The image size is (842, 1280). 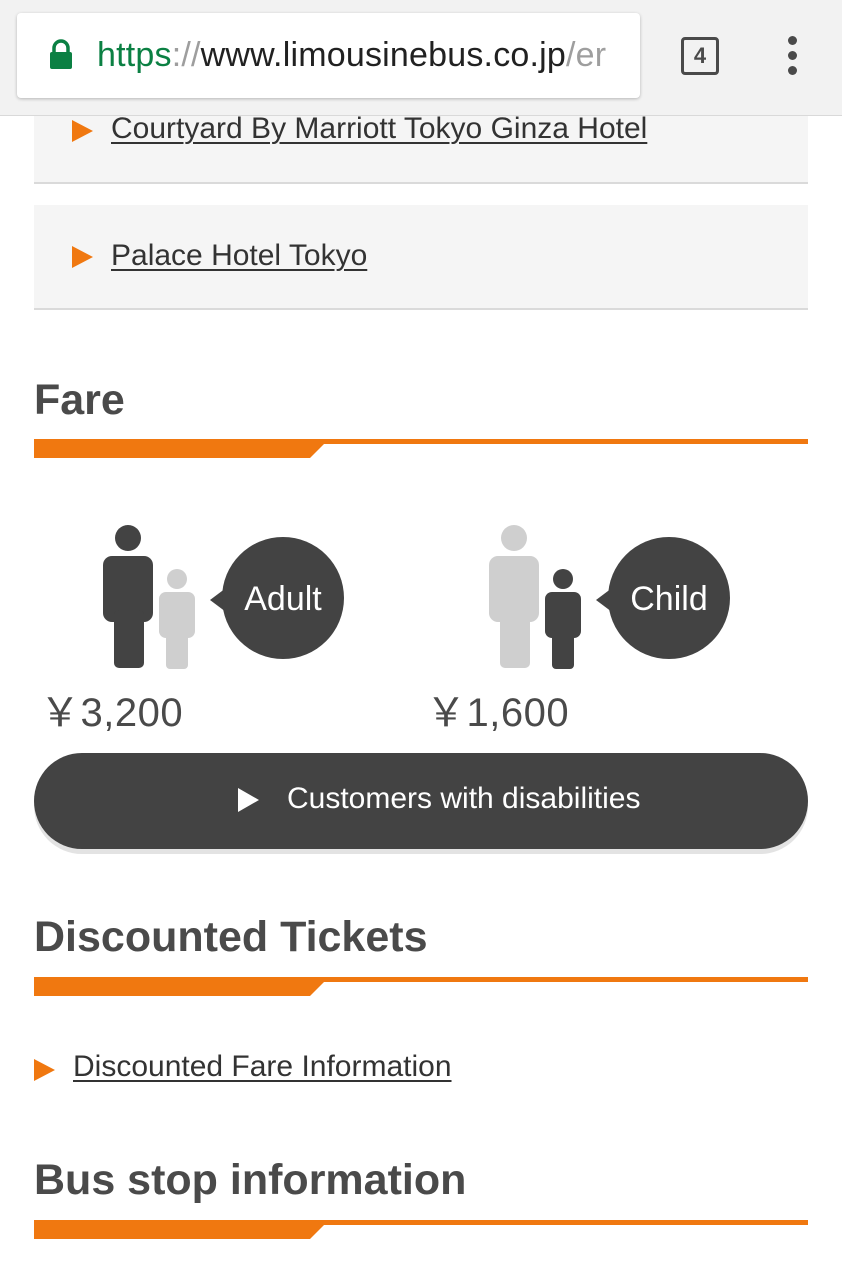 I want to click on hotel-item-courtyard: Courtyard By Marriott Tokyo Ginza Hotel, so click(x=421, y=148).